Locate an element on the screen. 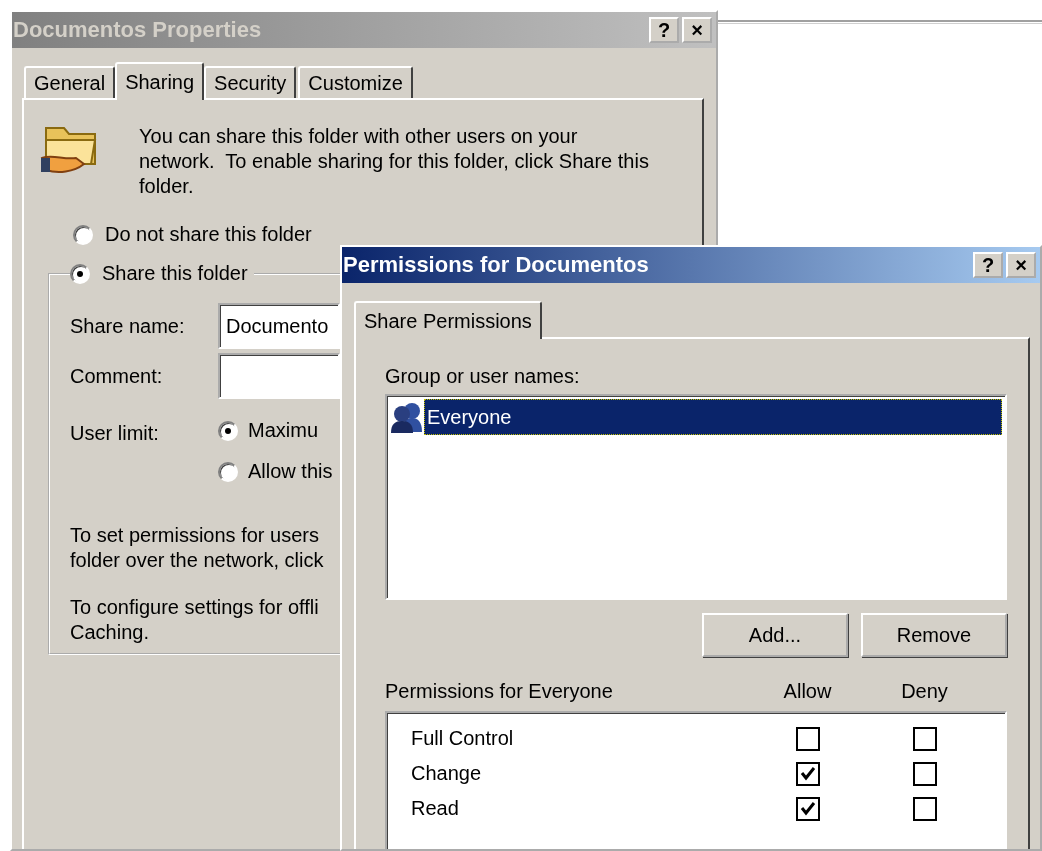 The height and width of the screenshot is (851, 1042). permission-name: Read is located at coordinates (435, 808).